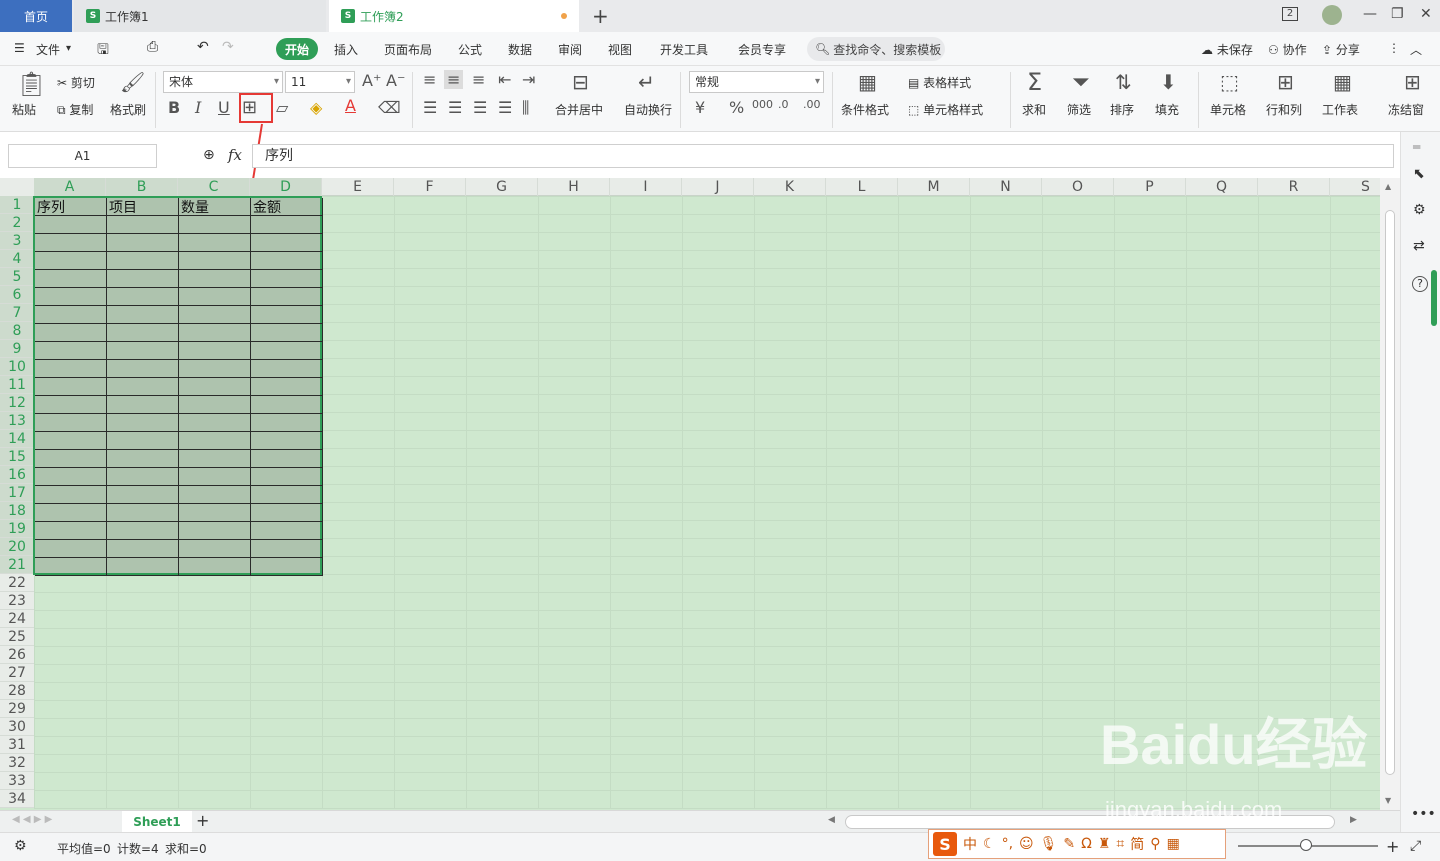  Describe the element at coordinates (224, 107) in the screenshot. I see `underline-icon: U` at that location.